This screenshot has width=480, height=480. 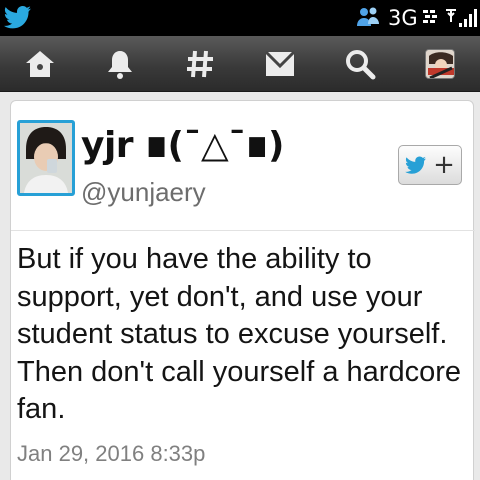 I want to click on hashtag-icon, so click(x=200, y=64).